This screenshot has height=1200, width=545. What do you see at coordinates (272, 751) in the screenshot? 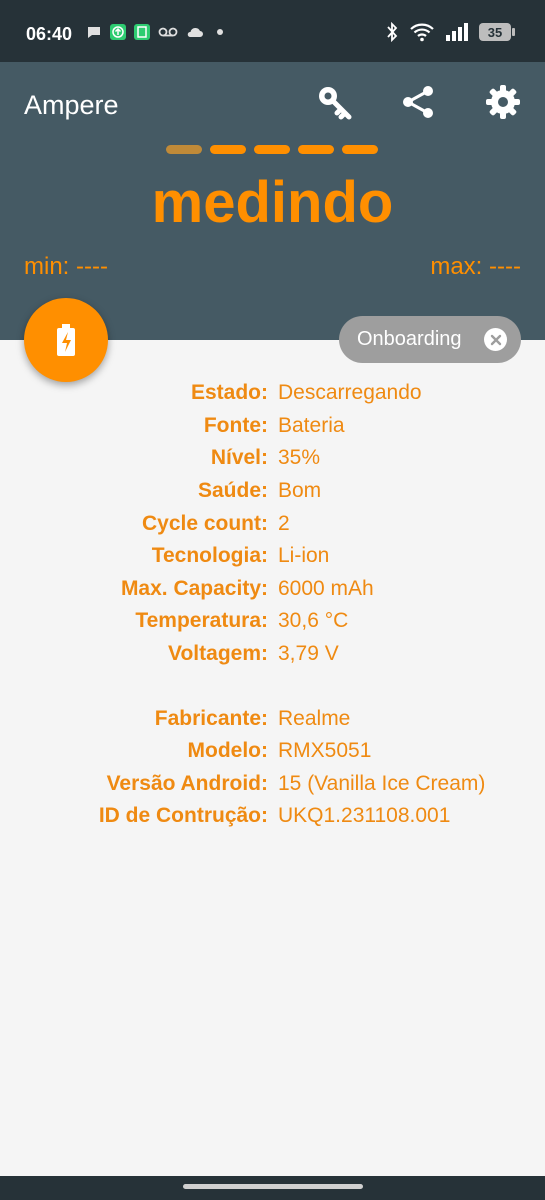
I see `info-row-modelo: Modelo: RMX5051` at bounding box center [272, 751].